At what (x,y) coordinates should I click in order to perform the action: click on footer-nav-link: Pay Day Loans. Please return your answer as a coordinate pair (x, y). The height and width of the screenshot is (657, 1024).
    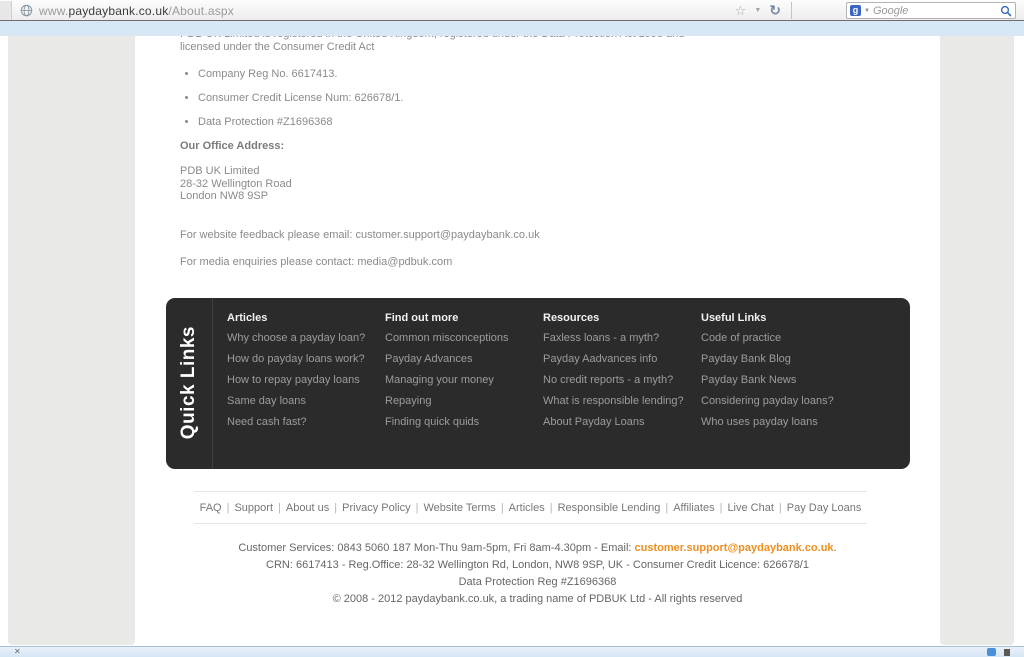
    Looking at the image, I should click on (824, 508).